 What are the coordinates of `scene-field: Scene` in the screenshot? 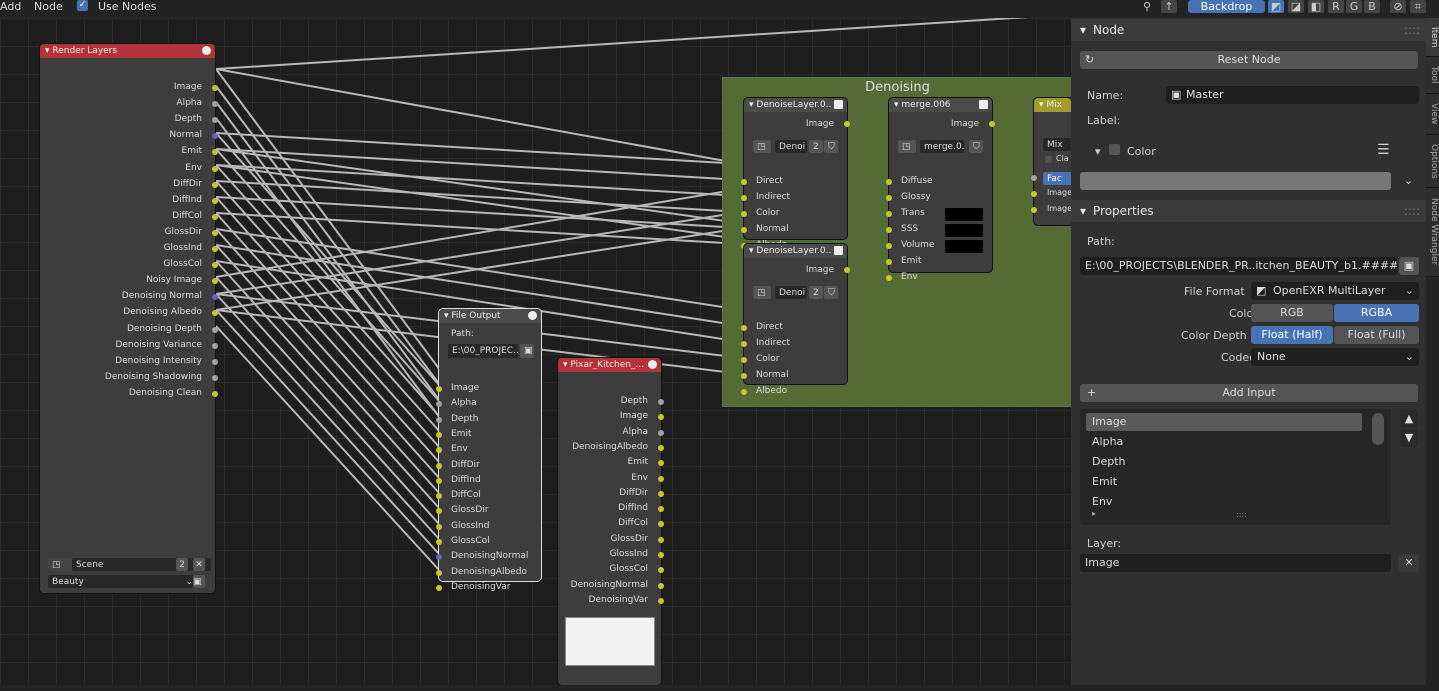 It's located at (141, 564).